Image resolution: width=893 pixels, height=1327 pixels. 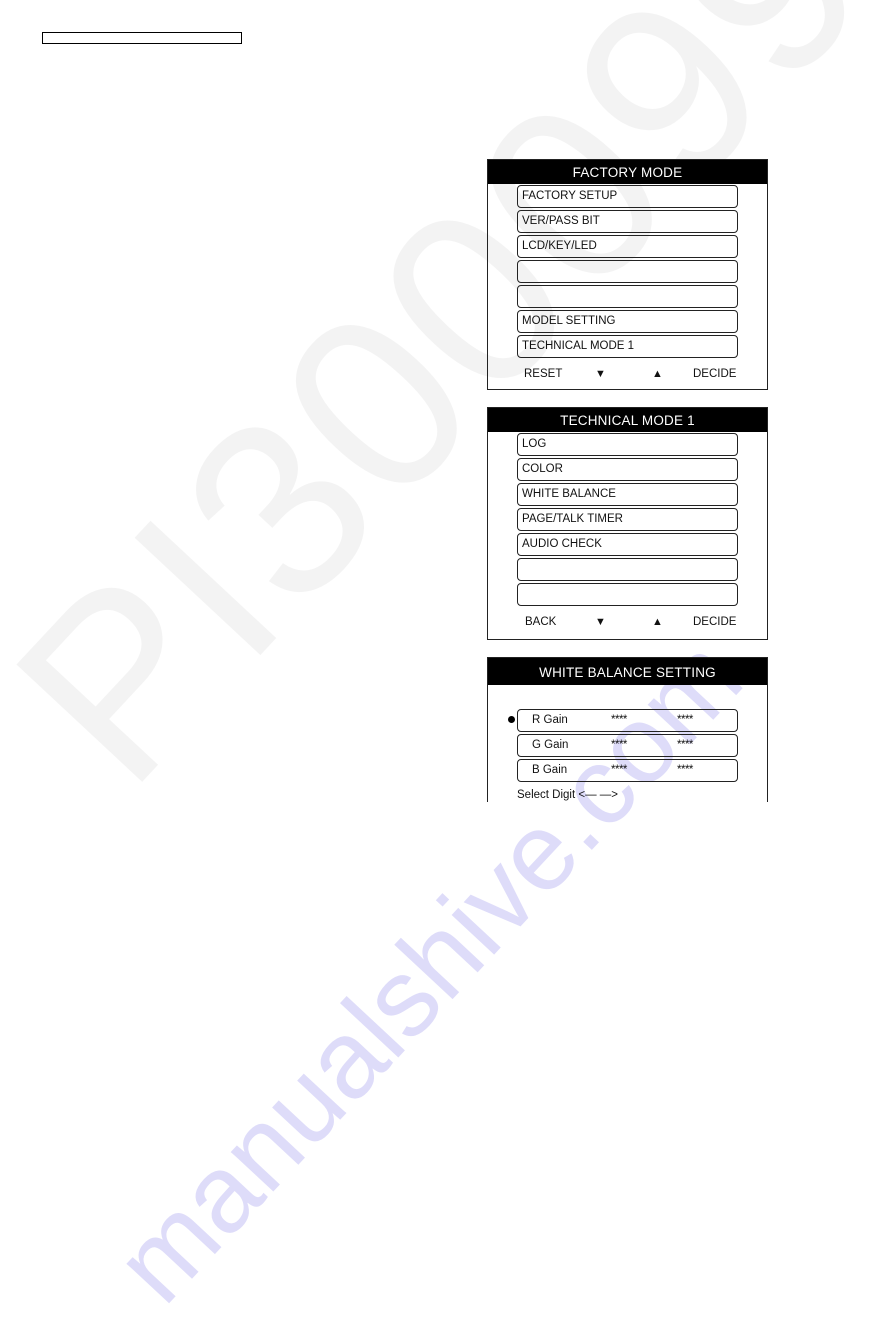 What do you see at coordinates (627, 321) in the screenshot?
I see `menu-item-model-setting: MODEL SETTING` at bounding box center [627, 321].